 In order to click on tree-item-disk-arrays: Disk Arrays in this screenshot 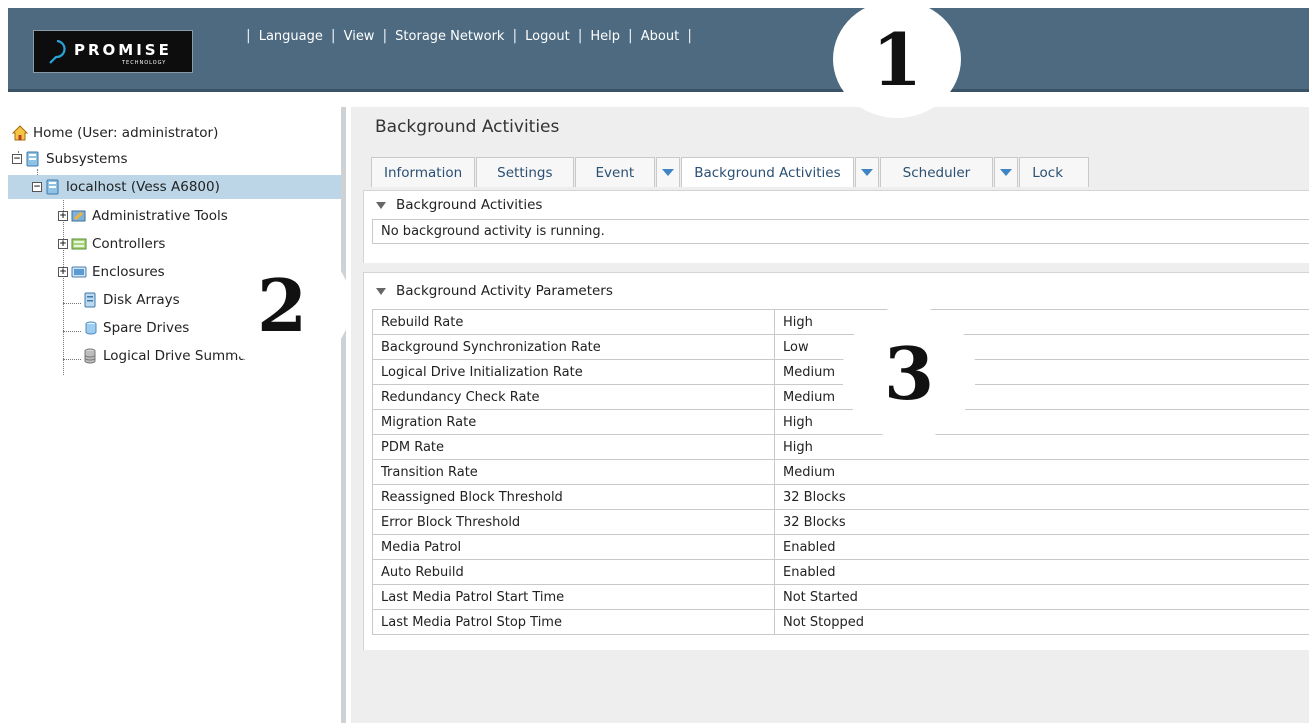, I will do `click(131, 300)`.